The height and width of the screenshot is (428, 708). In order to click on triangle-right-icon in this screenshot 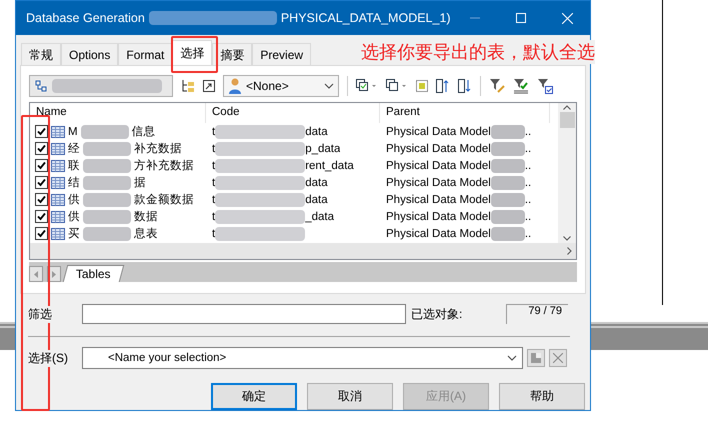, I will do `click(54, 274)`.